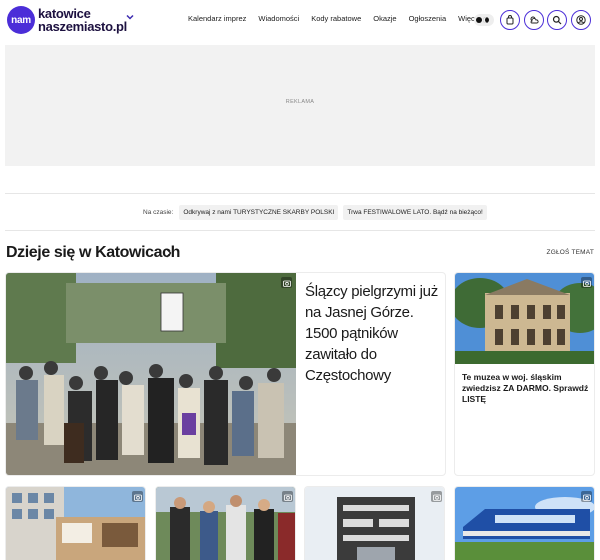 This screenshot has height=560, width=600. I want to click on sun-icon, so click(479, 20).